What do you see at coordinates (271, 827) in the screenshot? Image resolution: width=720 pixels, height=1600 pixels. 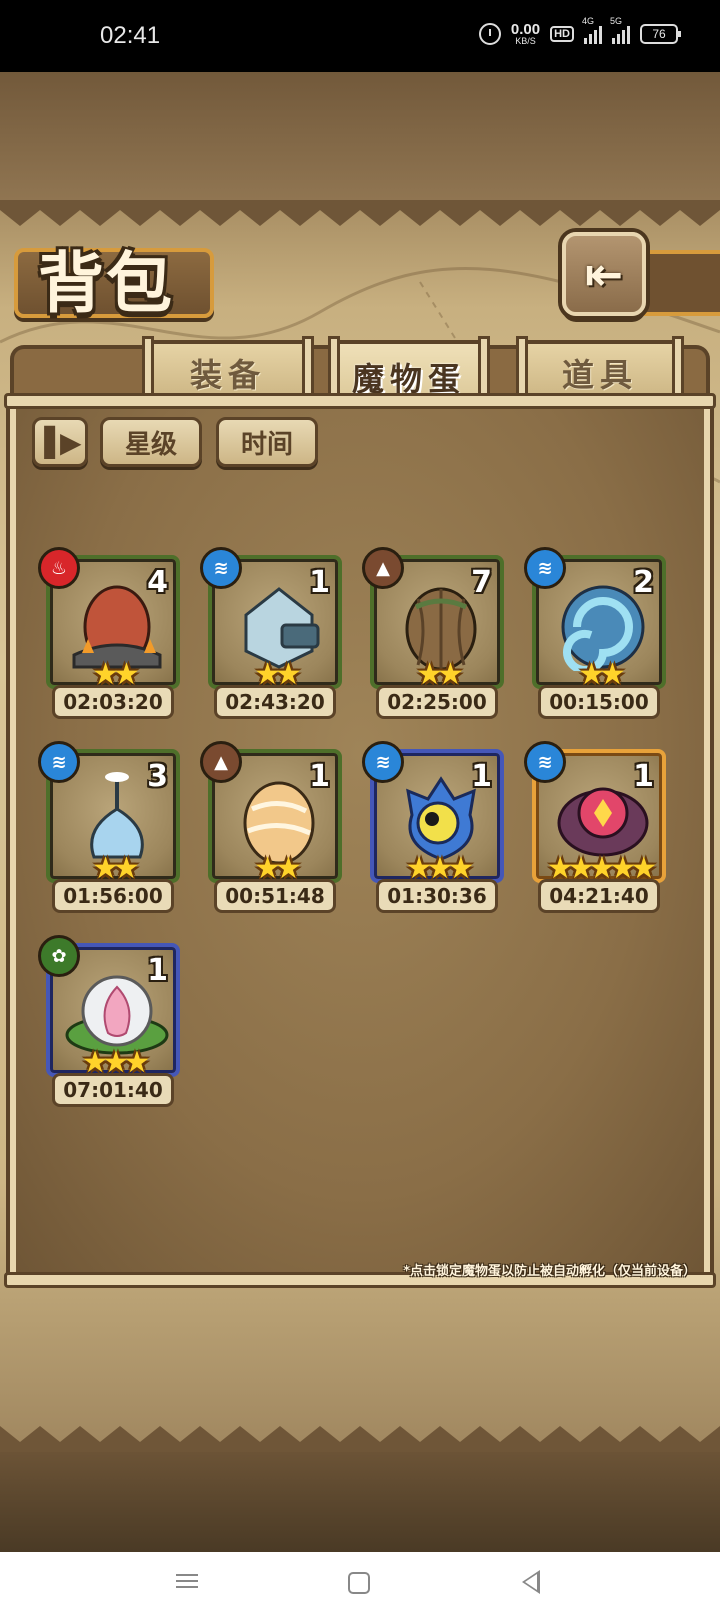 I see `egg-card: 1 ★★ ▲ 00:51:48` at bounding box center [271, 827].